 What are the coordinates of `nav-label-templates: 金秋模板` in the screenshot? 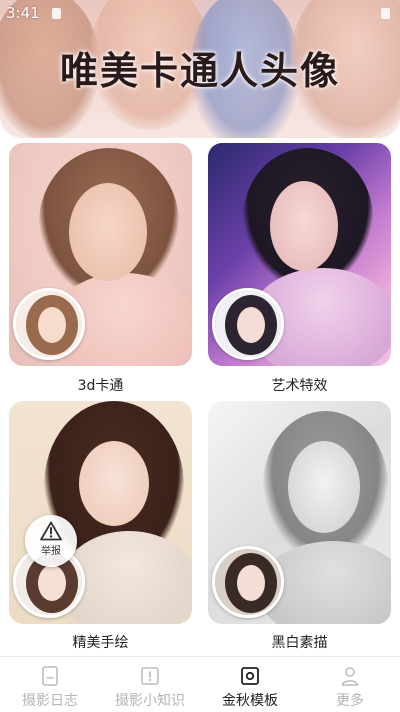 It's located at (250, 701).